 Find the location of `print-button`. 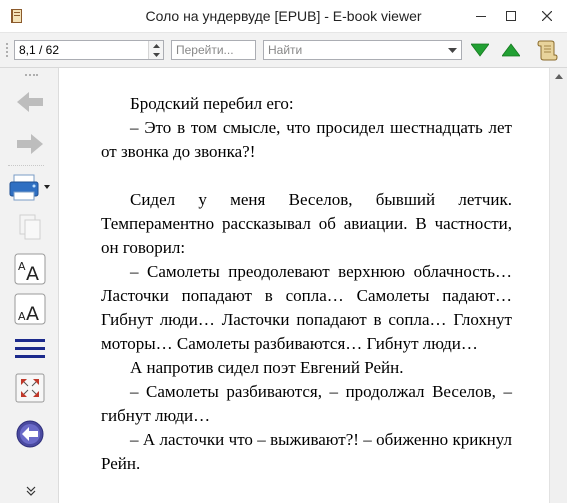

print-button is located at coordinates (30, 187).